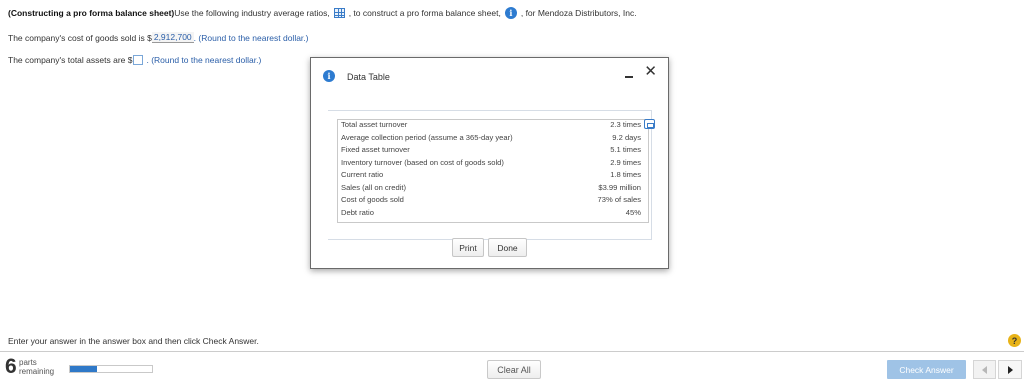 Image resolution: width=1024 pixels, height=379 pixels. Describe the element at coordinates (251, 37) in the screenshot. I see `cogs-hint: . (Round to the nearest dollar.)` at that location.